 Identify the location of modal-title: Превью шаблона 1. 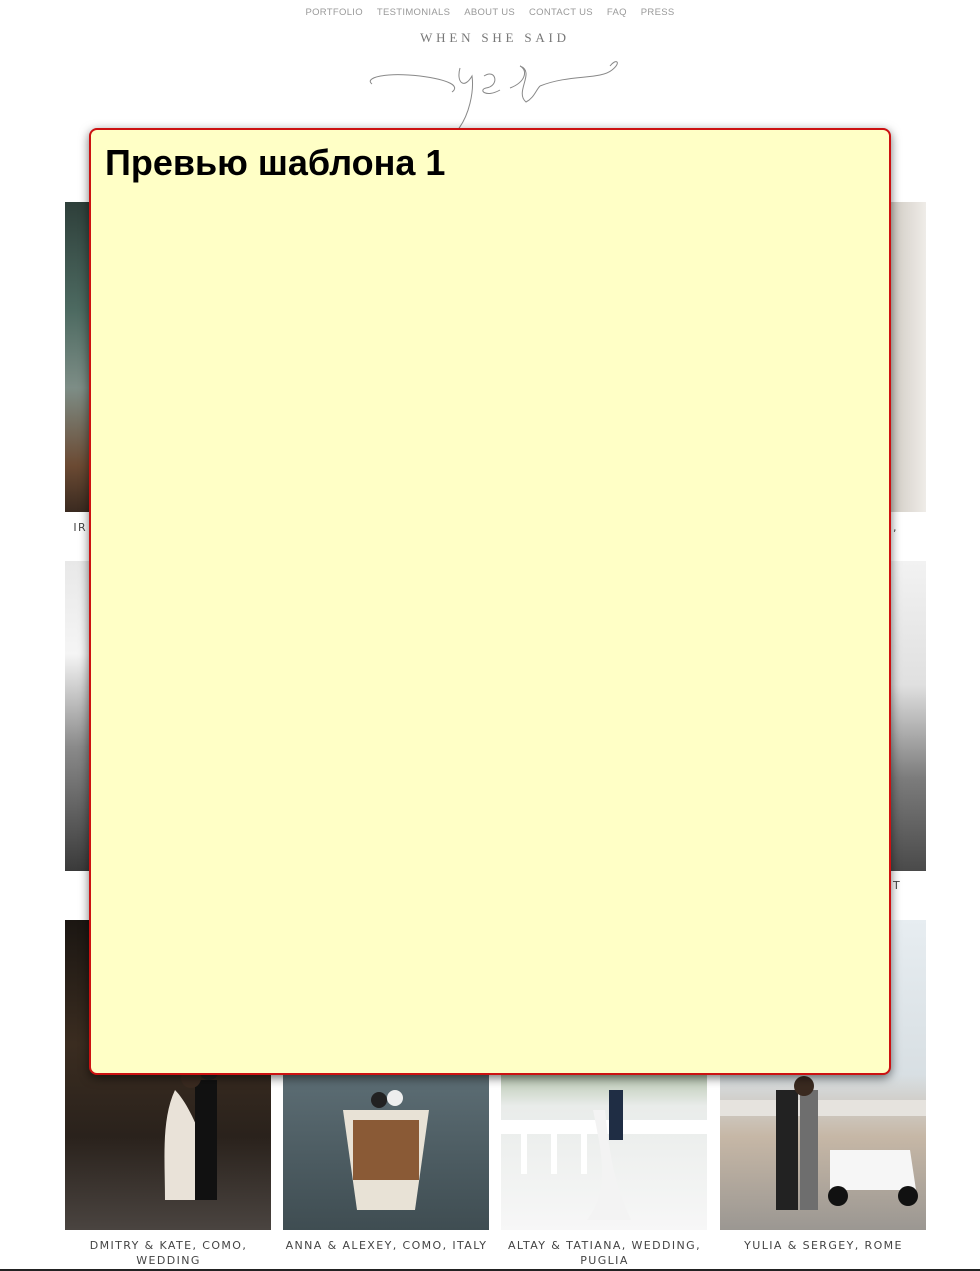
(275, 162).